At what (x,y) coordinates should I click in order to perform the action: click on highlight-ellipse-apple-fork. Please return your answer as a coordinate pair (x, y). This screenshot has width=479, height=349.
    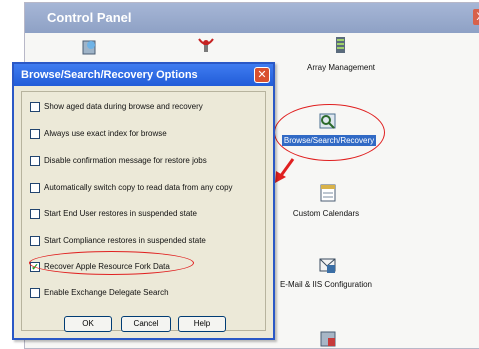
    Looking at the image, I should click on (111, 263).